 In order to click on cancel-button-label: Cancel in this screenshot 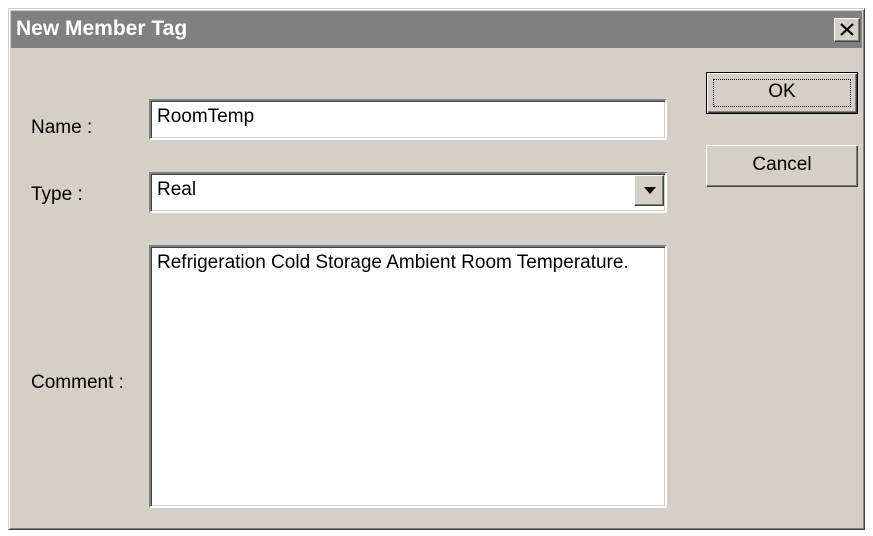, I will do `click(782, 164)`.